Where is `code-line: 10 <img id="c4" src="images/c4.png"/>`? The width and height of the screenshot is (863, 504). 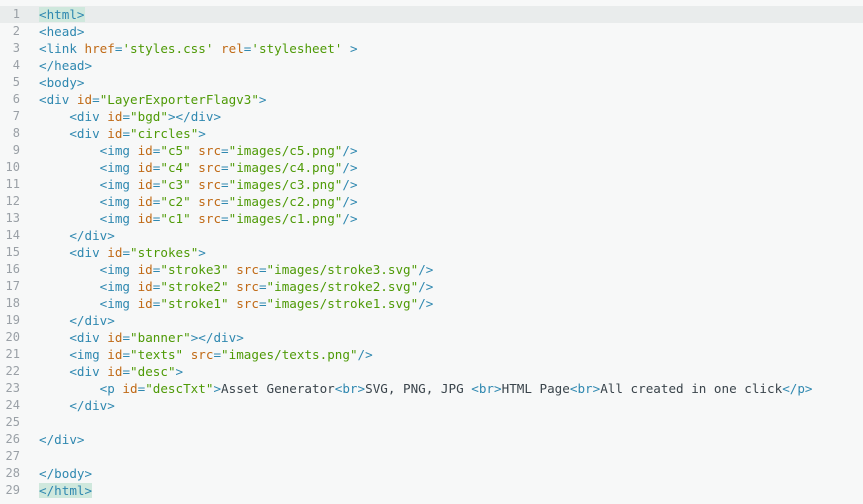 code-line: 10 <img id="c4" src="images/c4.png"/> is located at coordinates (431, 167).